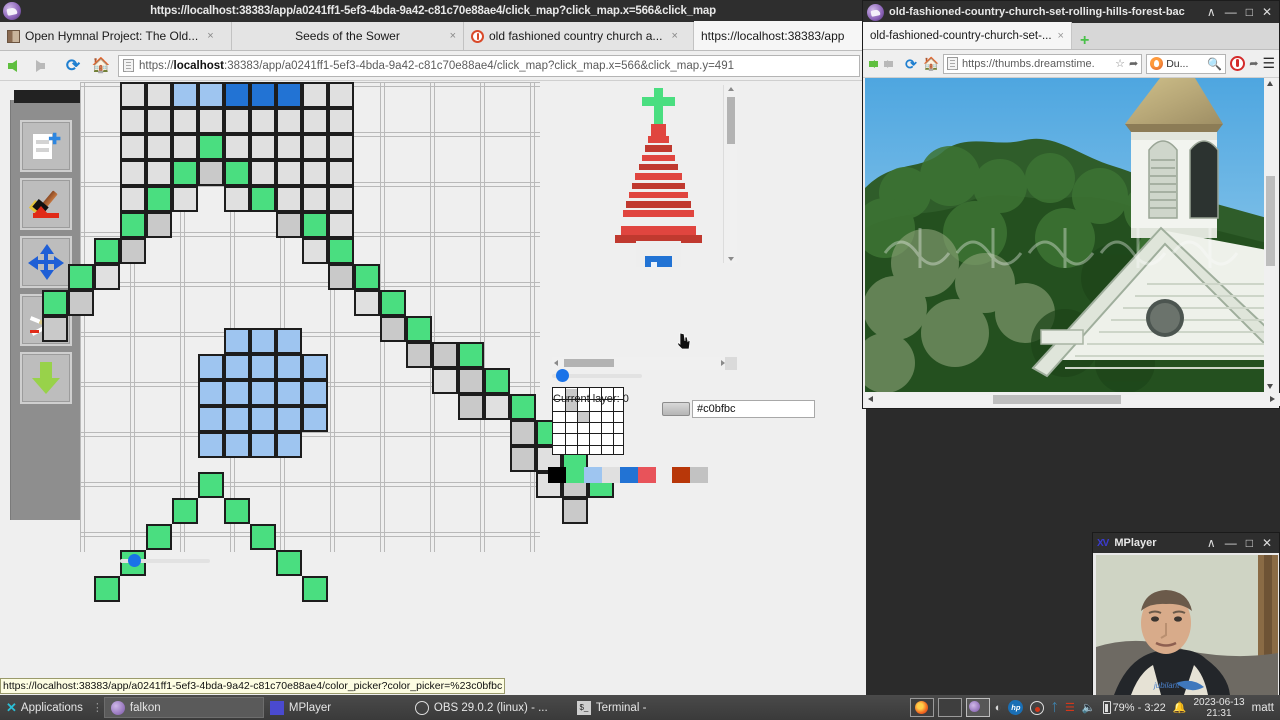 The image size is (1280, 720). What do you see at coordinates (183, 707) in the screenshot?
I see `taskbar-item-falkon: falkon` at bounding box center [183, 707].